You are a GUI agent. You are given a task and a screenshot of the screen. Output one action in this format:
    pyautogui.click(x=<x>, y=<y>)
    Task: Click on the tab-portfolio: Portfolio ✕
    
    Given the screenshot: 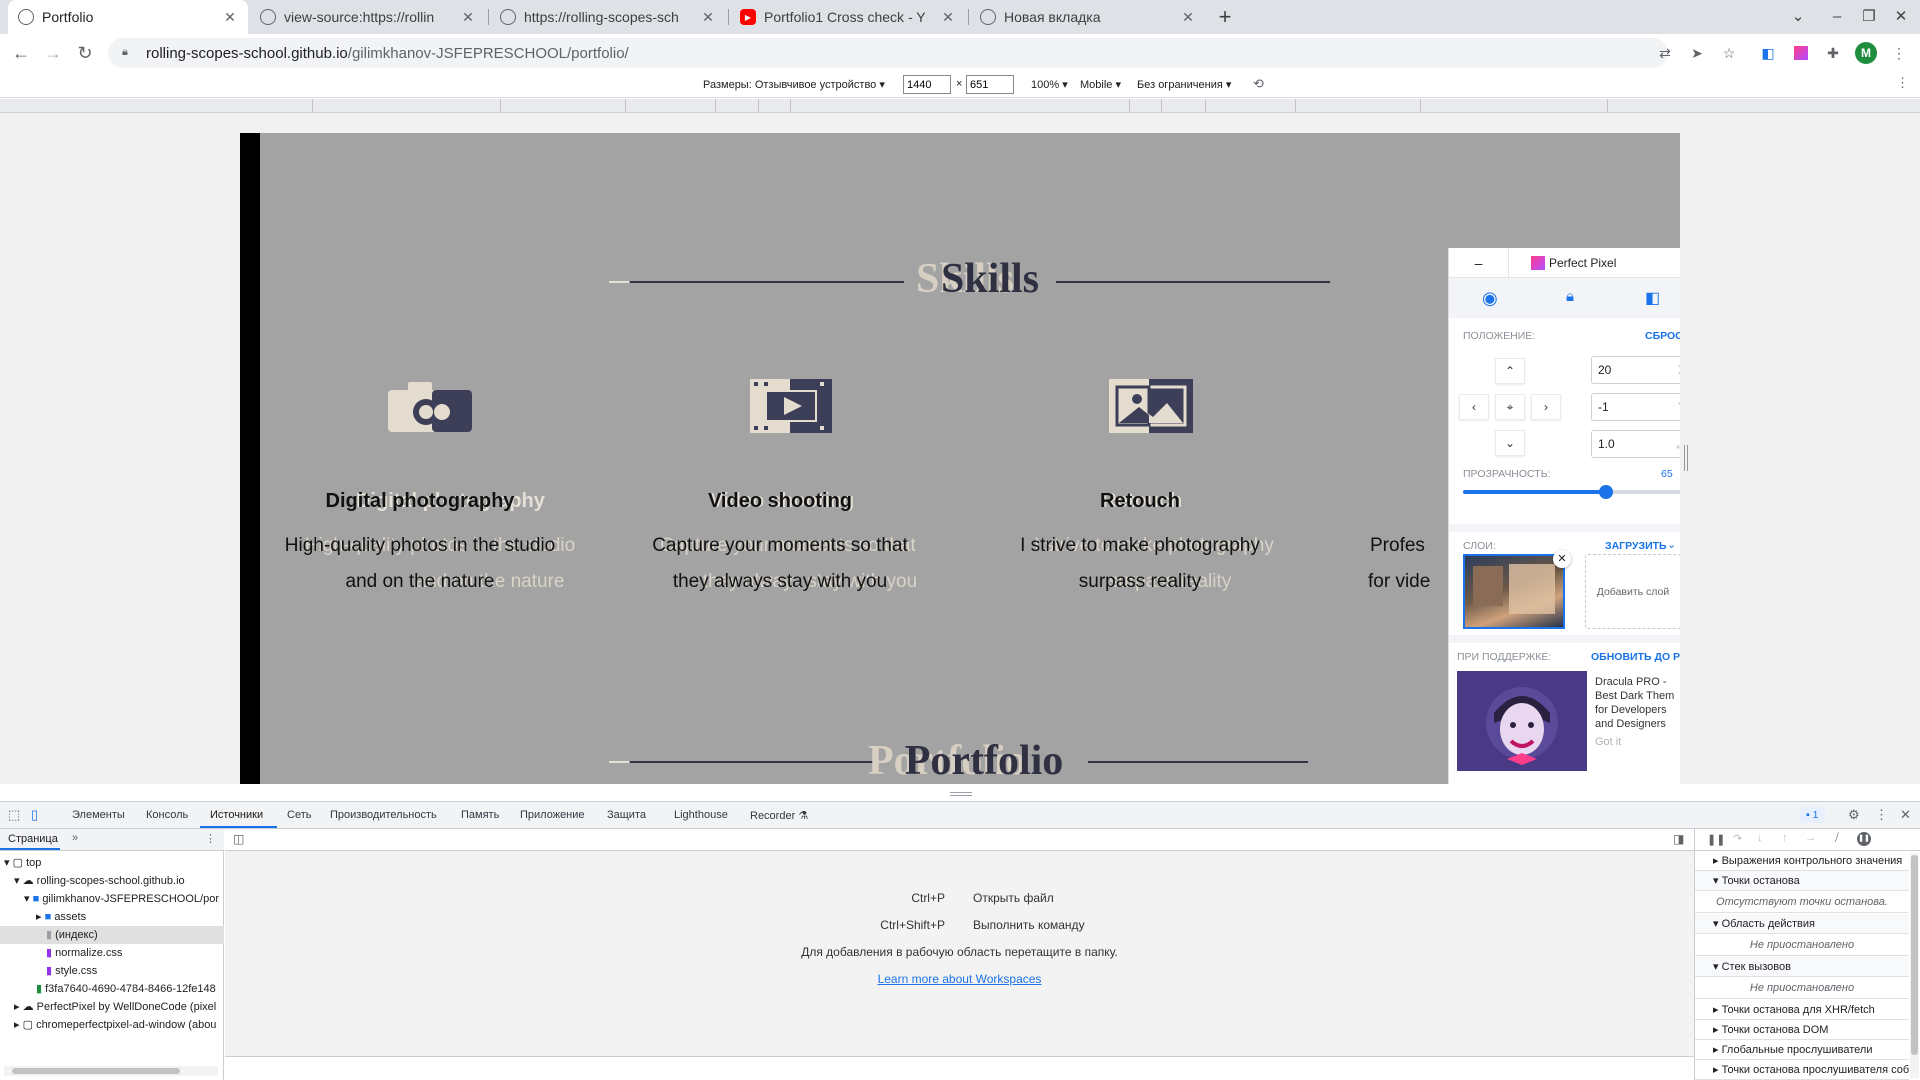 What is the action you would take?
    pyautogui.click(x=128, y=17)
    